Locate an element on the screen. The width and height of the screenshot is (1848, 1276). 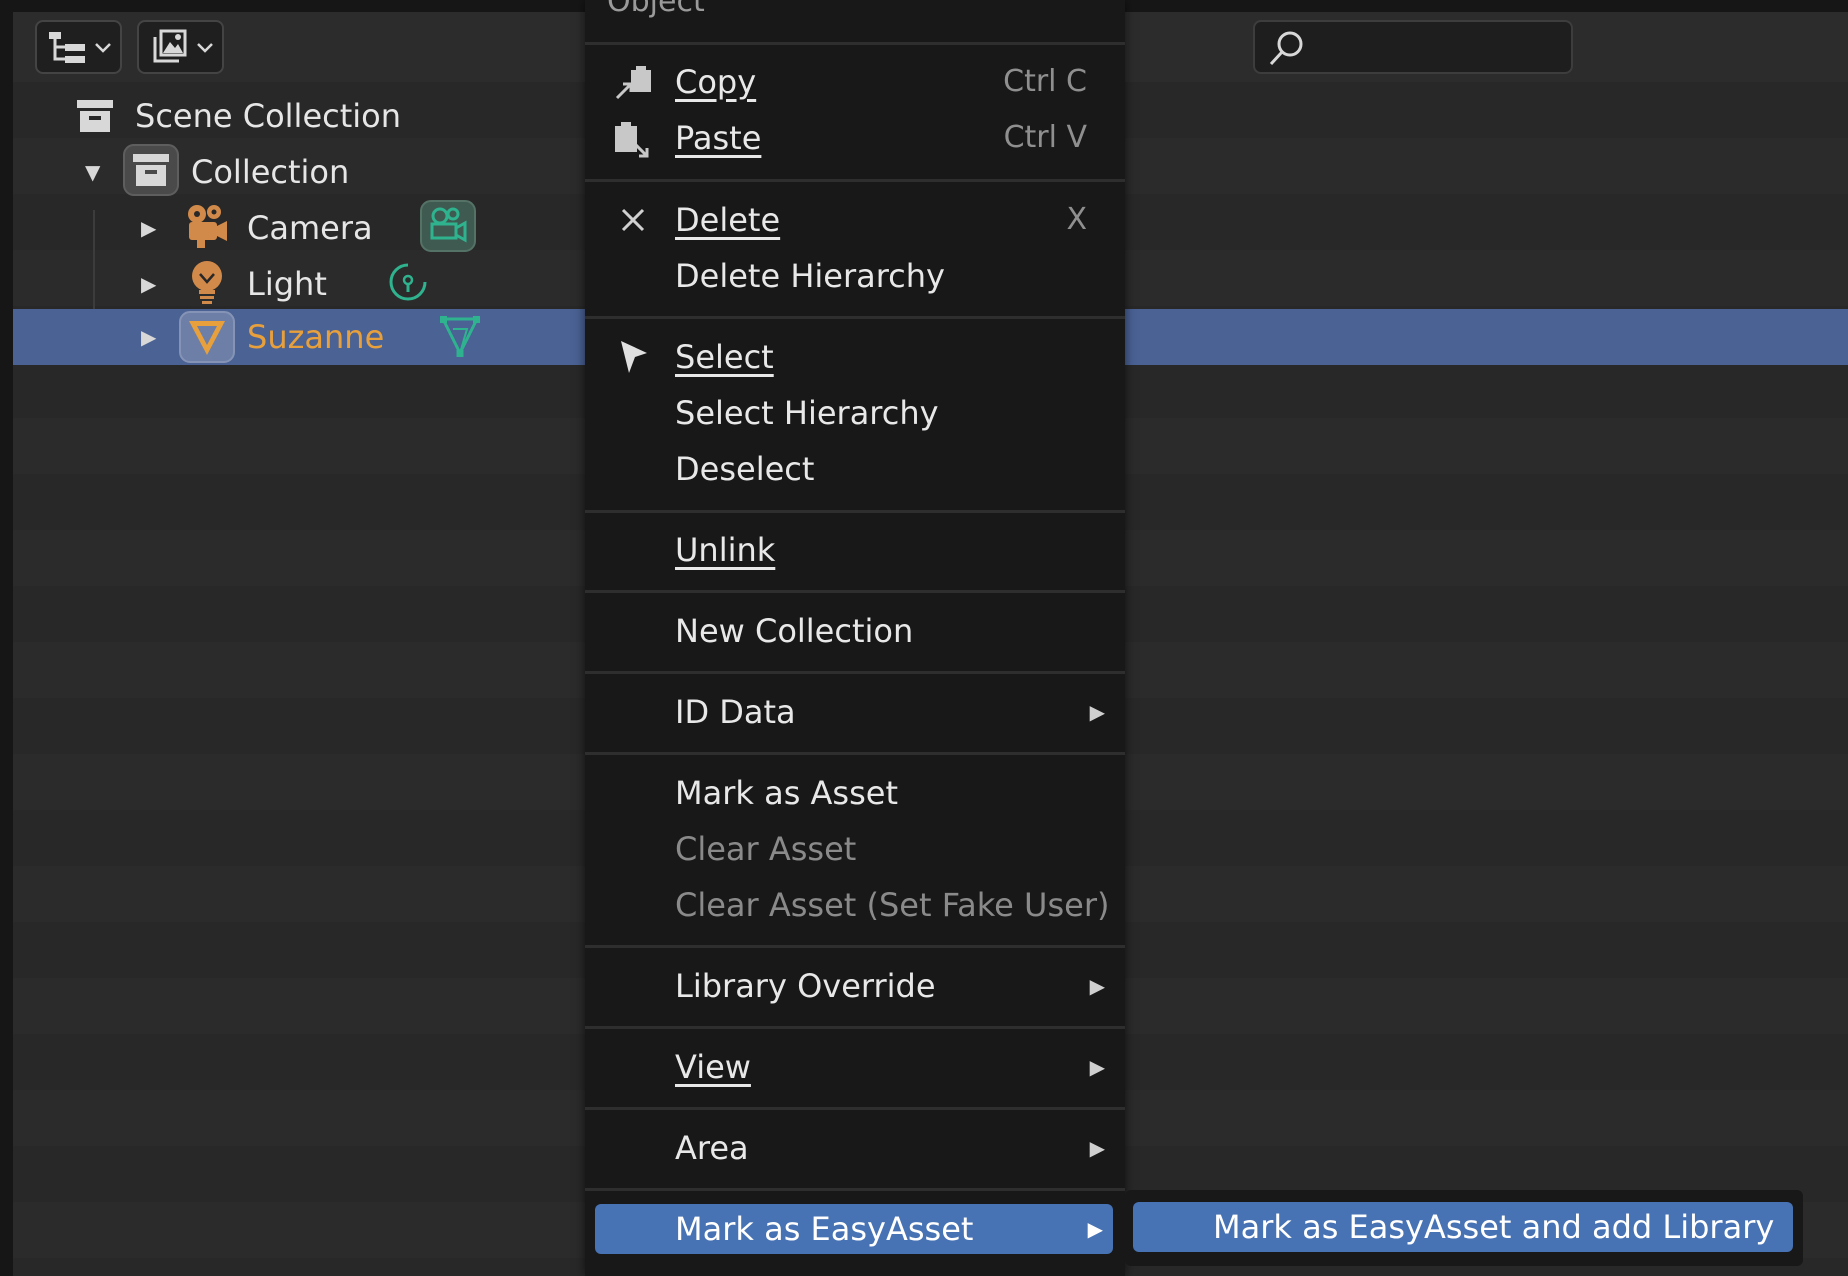
search-input is located at coordinates (1413, 47).